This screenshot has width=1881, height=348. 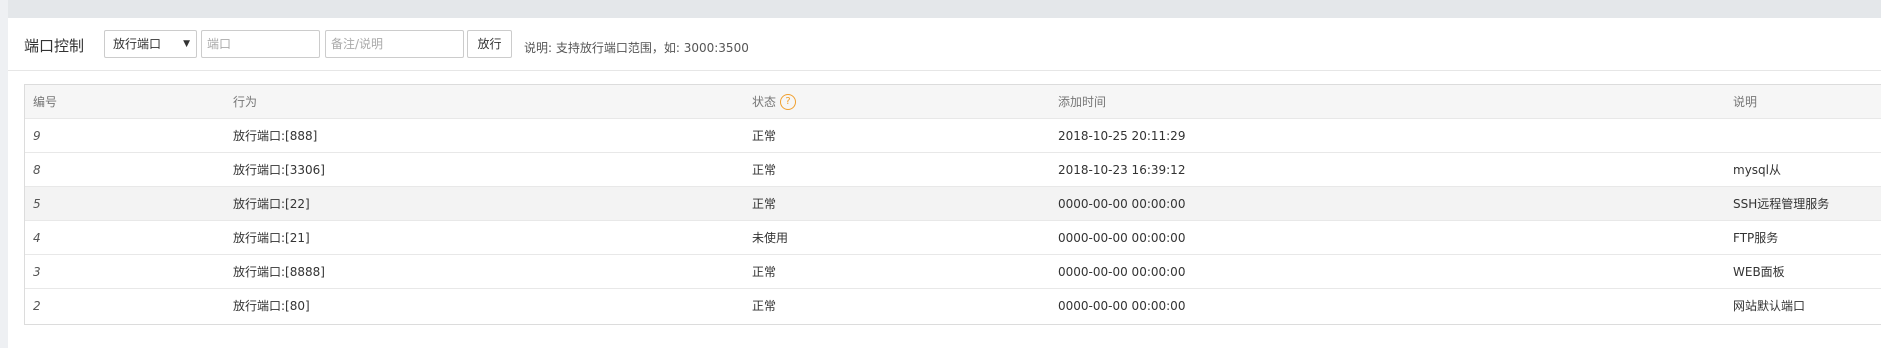 What do you see at coordinates (125, 271) in the screenshot?
I see `row-id: 3` at bounding box center [125, 271].